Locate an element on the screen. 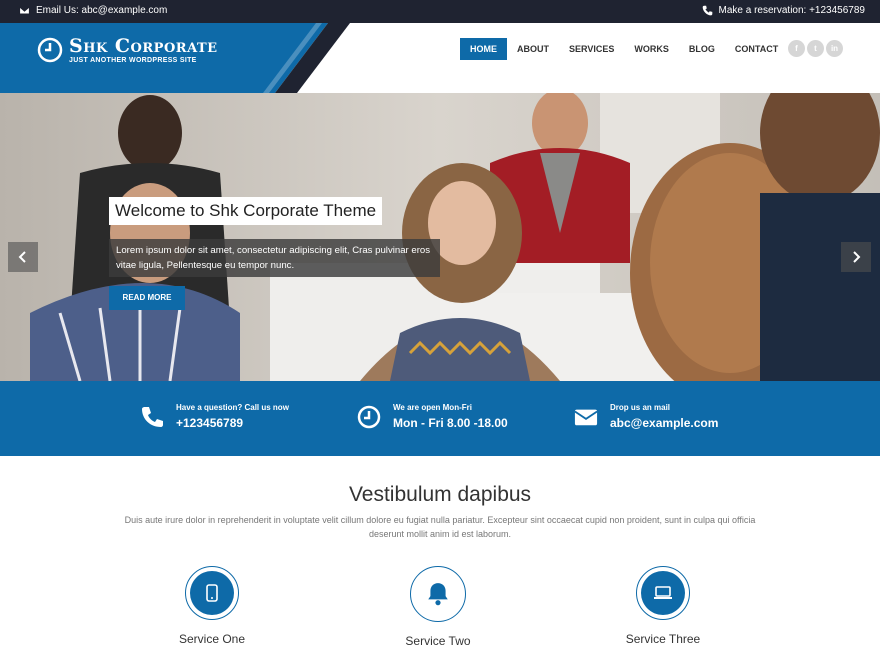 The height and width of the screenshot is (660, 880). laptop-icon is located at coordinates (663, 592).